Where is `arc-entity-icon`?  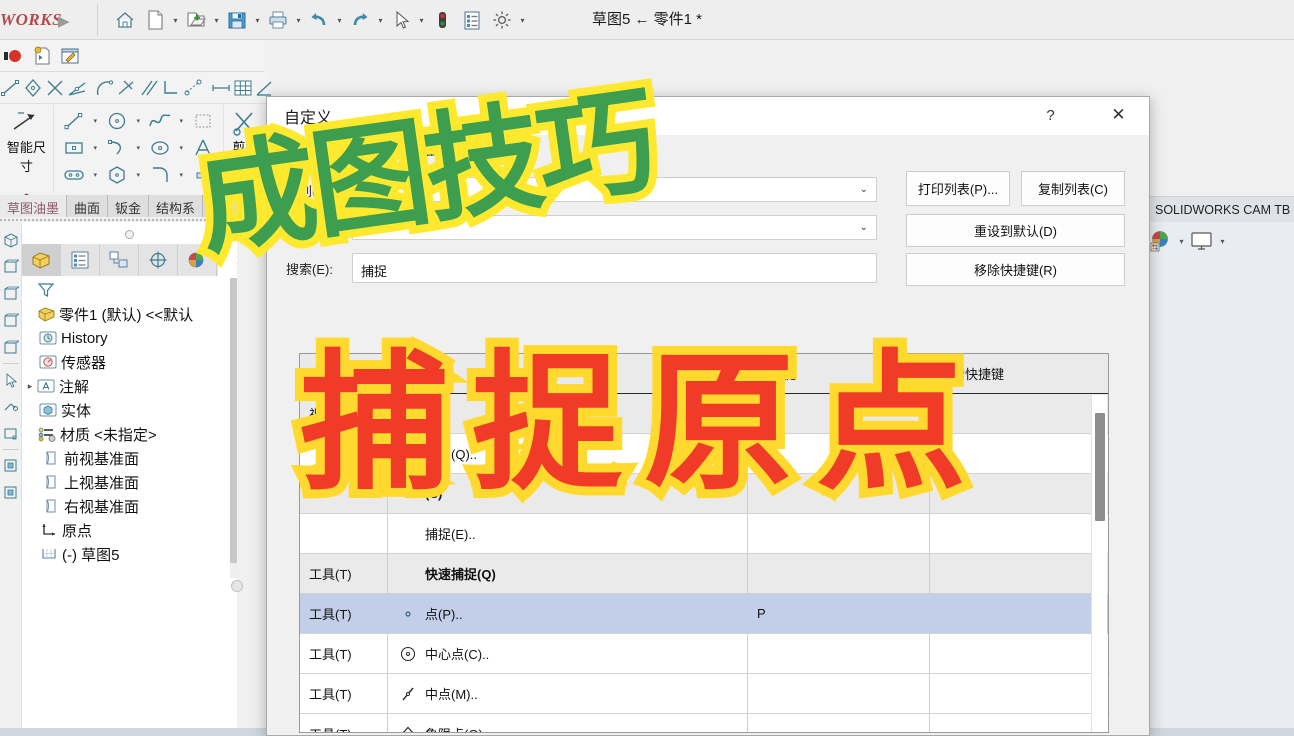 arc-entity-icon is located at coordinates (117, 147).